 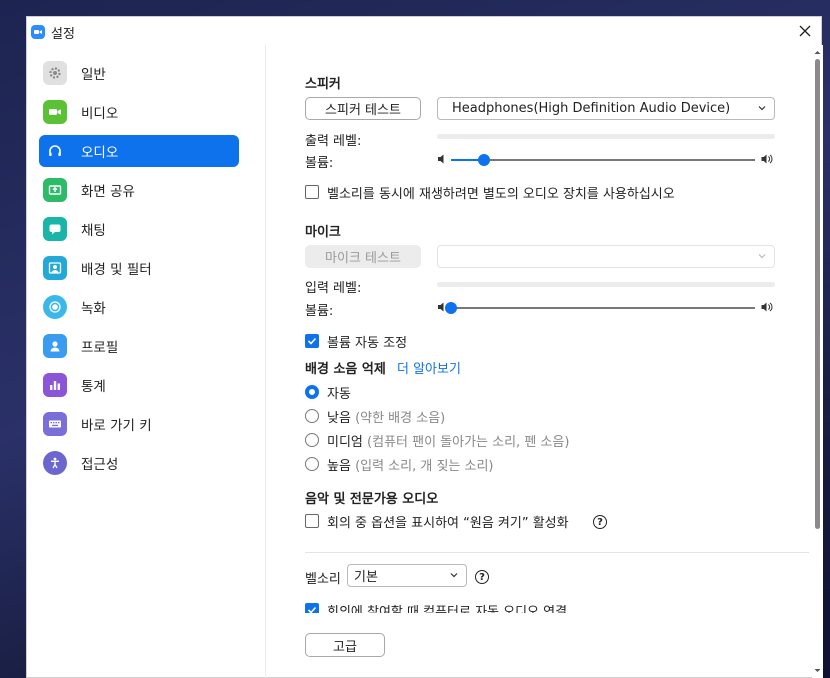 I want to click on sidebar-item-label: 채팅, so click(x=93, y=231).